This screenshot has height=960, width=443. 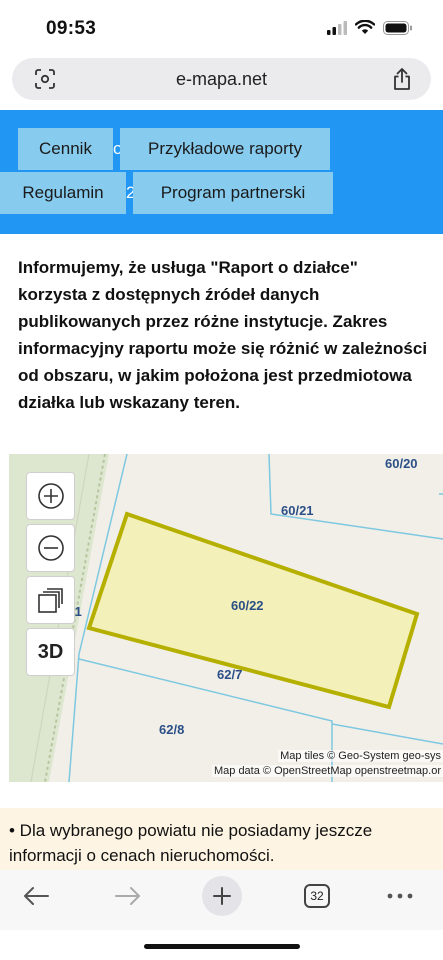 I want to click on parcel-label-62-8: 62/8, so click(x=172, y=729).